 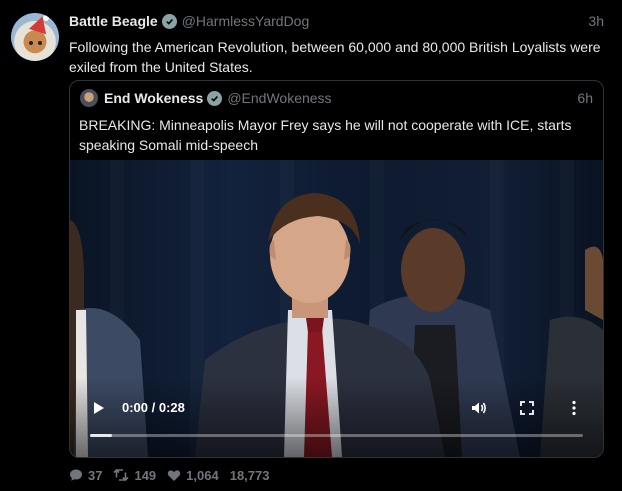 What do you see at coordinates (145, 475) in the screenshot?
I see `repost-count: 149` at bounding box center [145, 475].